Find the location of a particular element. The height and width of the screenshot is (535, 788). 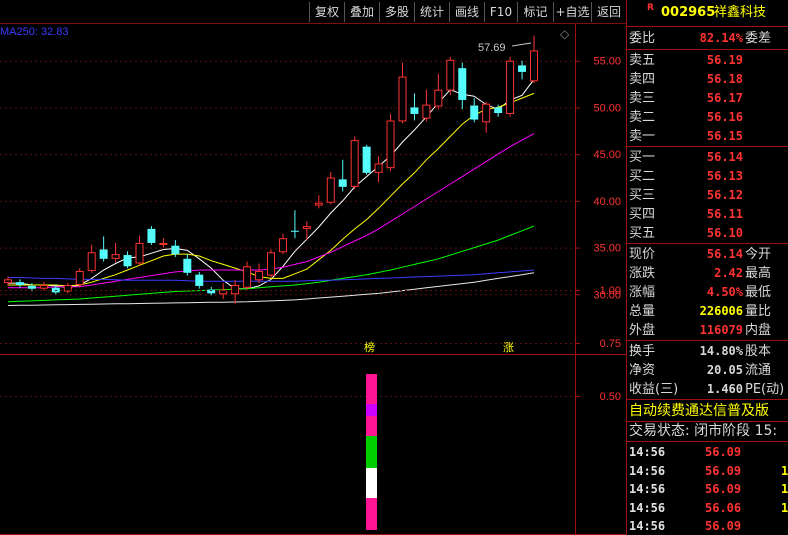

chart-toolbar: 复权 叠加 多股 统计 画线 F10 标记 +自选 返回 is located at coordinates (313, 12).